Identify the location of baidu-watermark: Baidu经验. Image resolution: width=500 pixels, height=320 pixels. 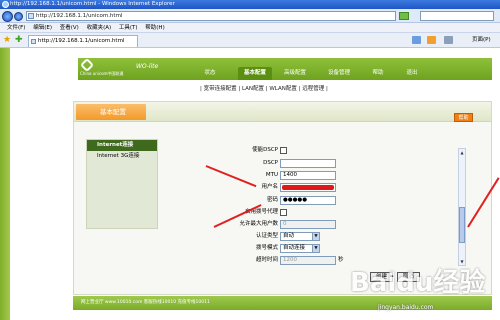
(418, 283).